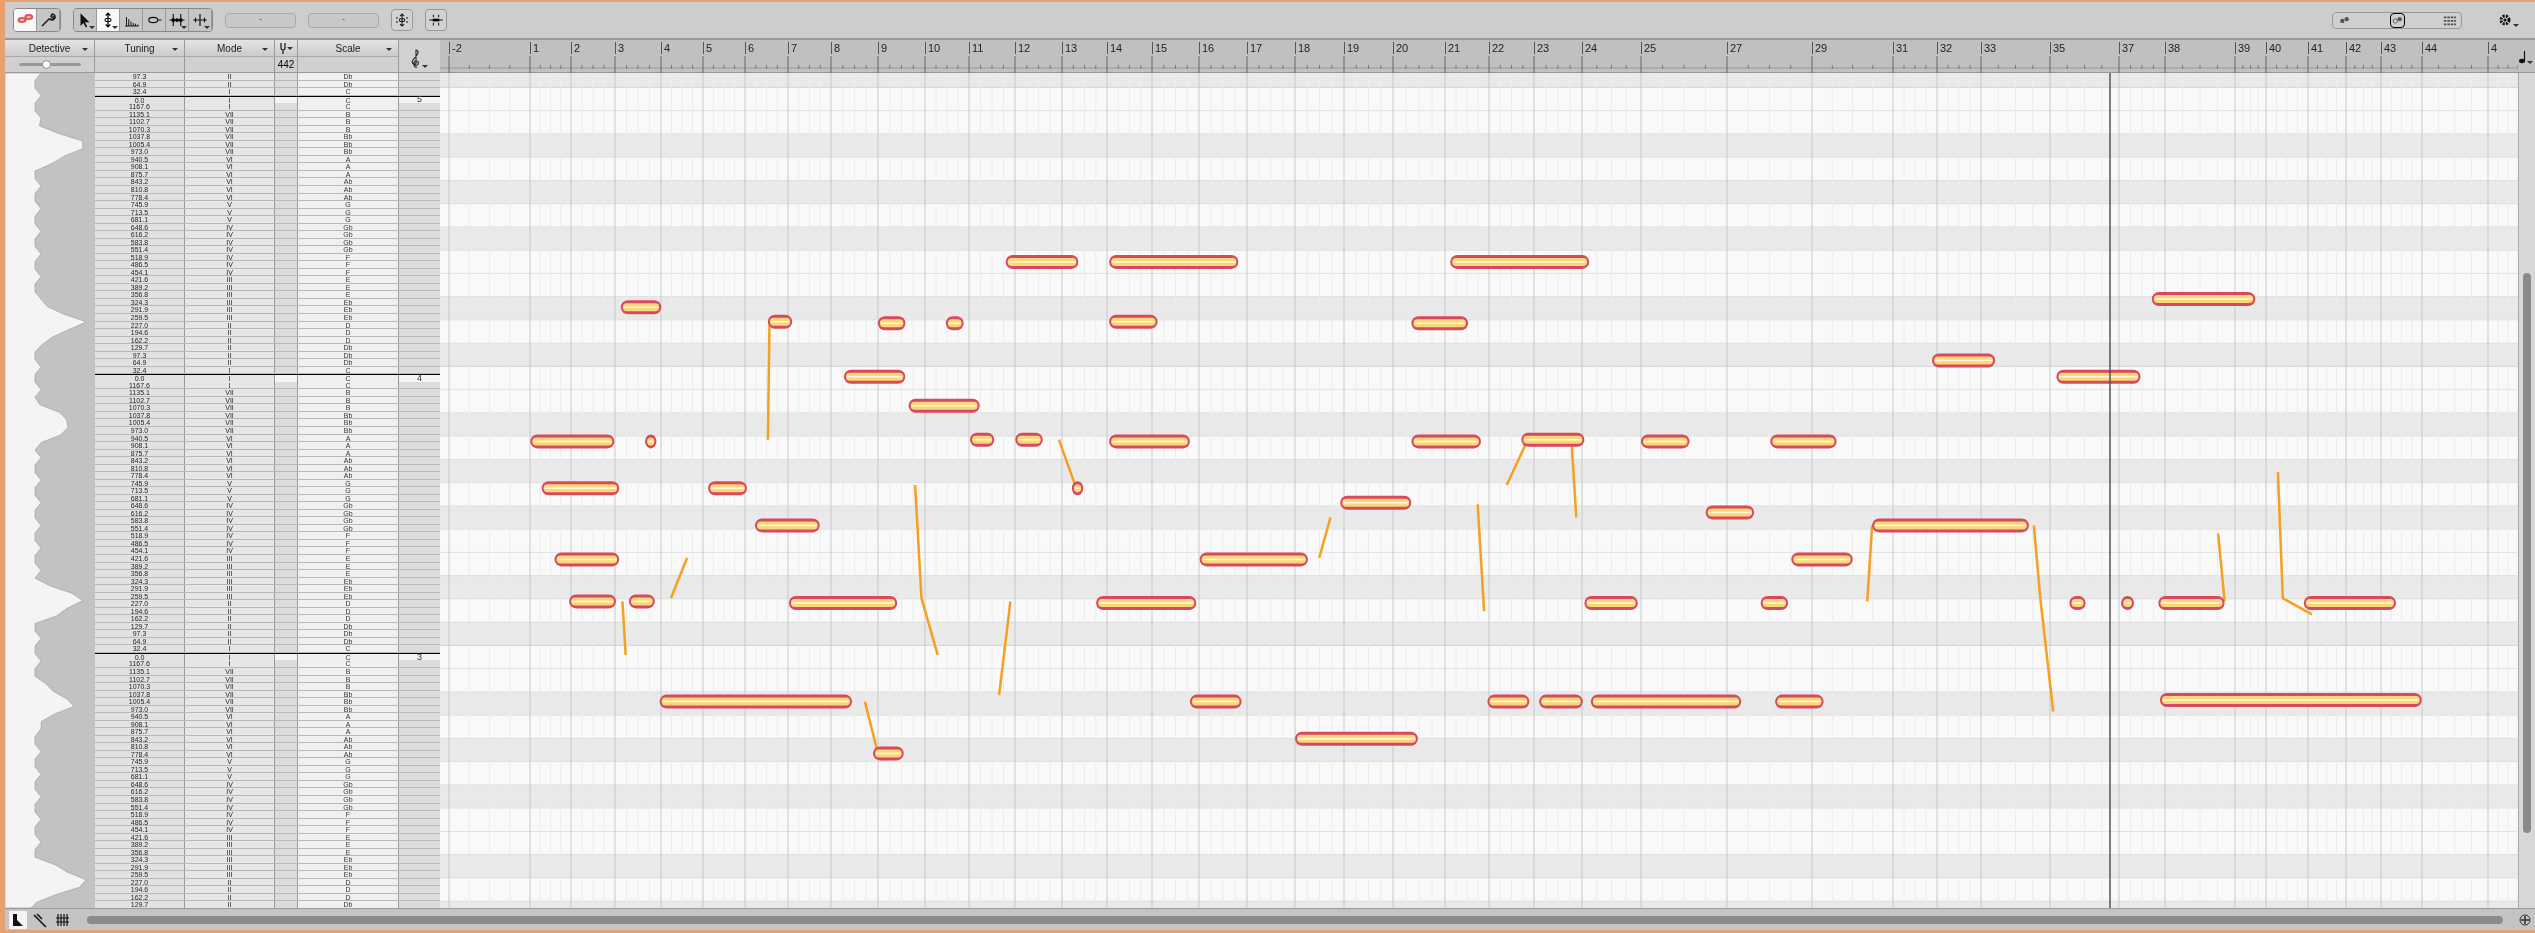 The image size is (2535, 933). What do you see at coordinates (1255, 48) in the screenshot?
I see `bar-number: 17` at bounding box center [1255, 48].